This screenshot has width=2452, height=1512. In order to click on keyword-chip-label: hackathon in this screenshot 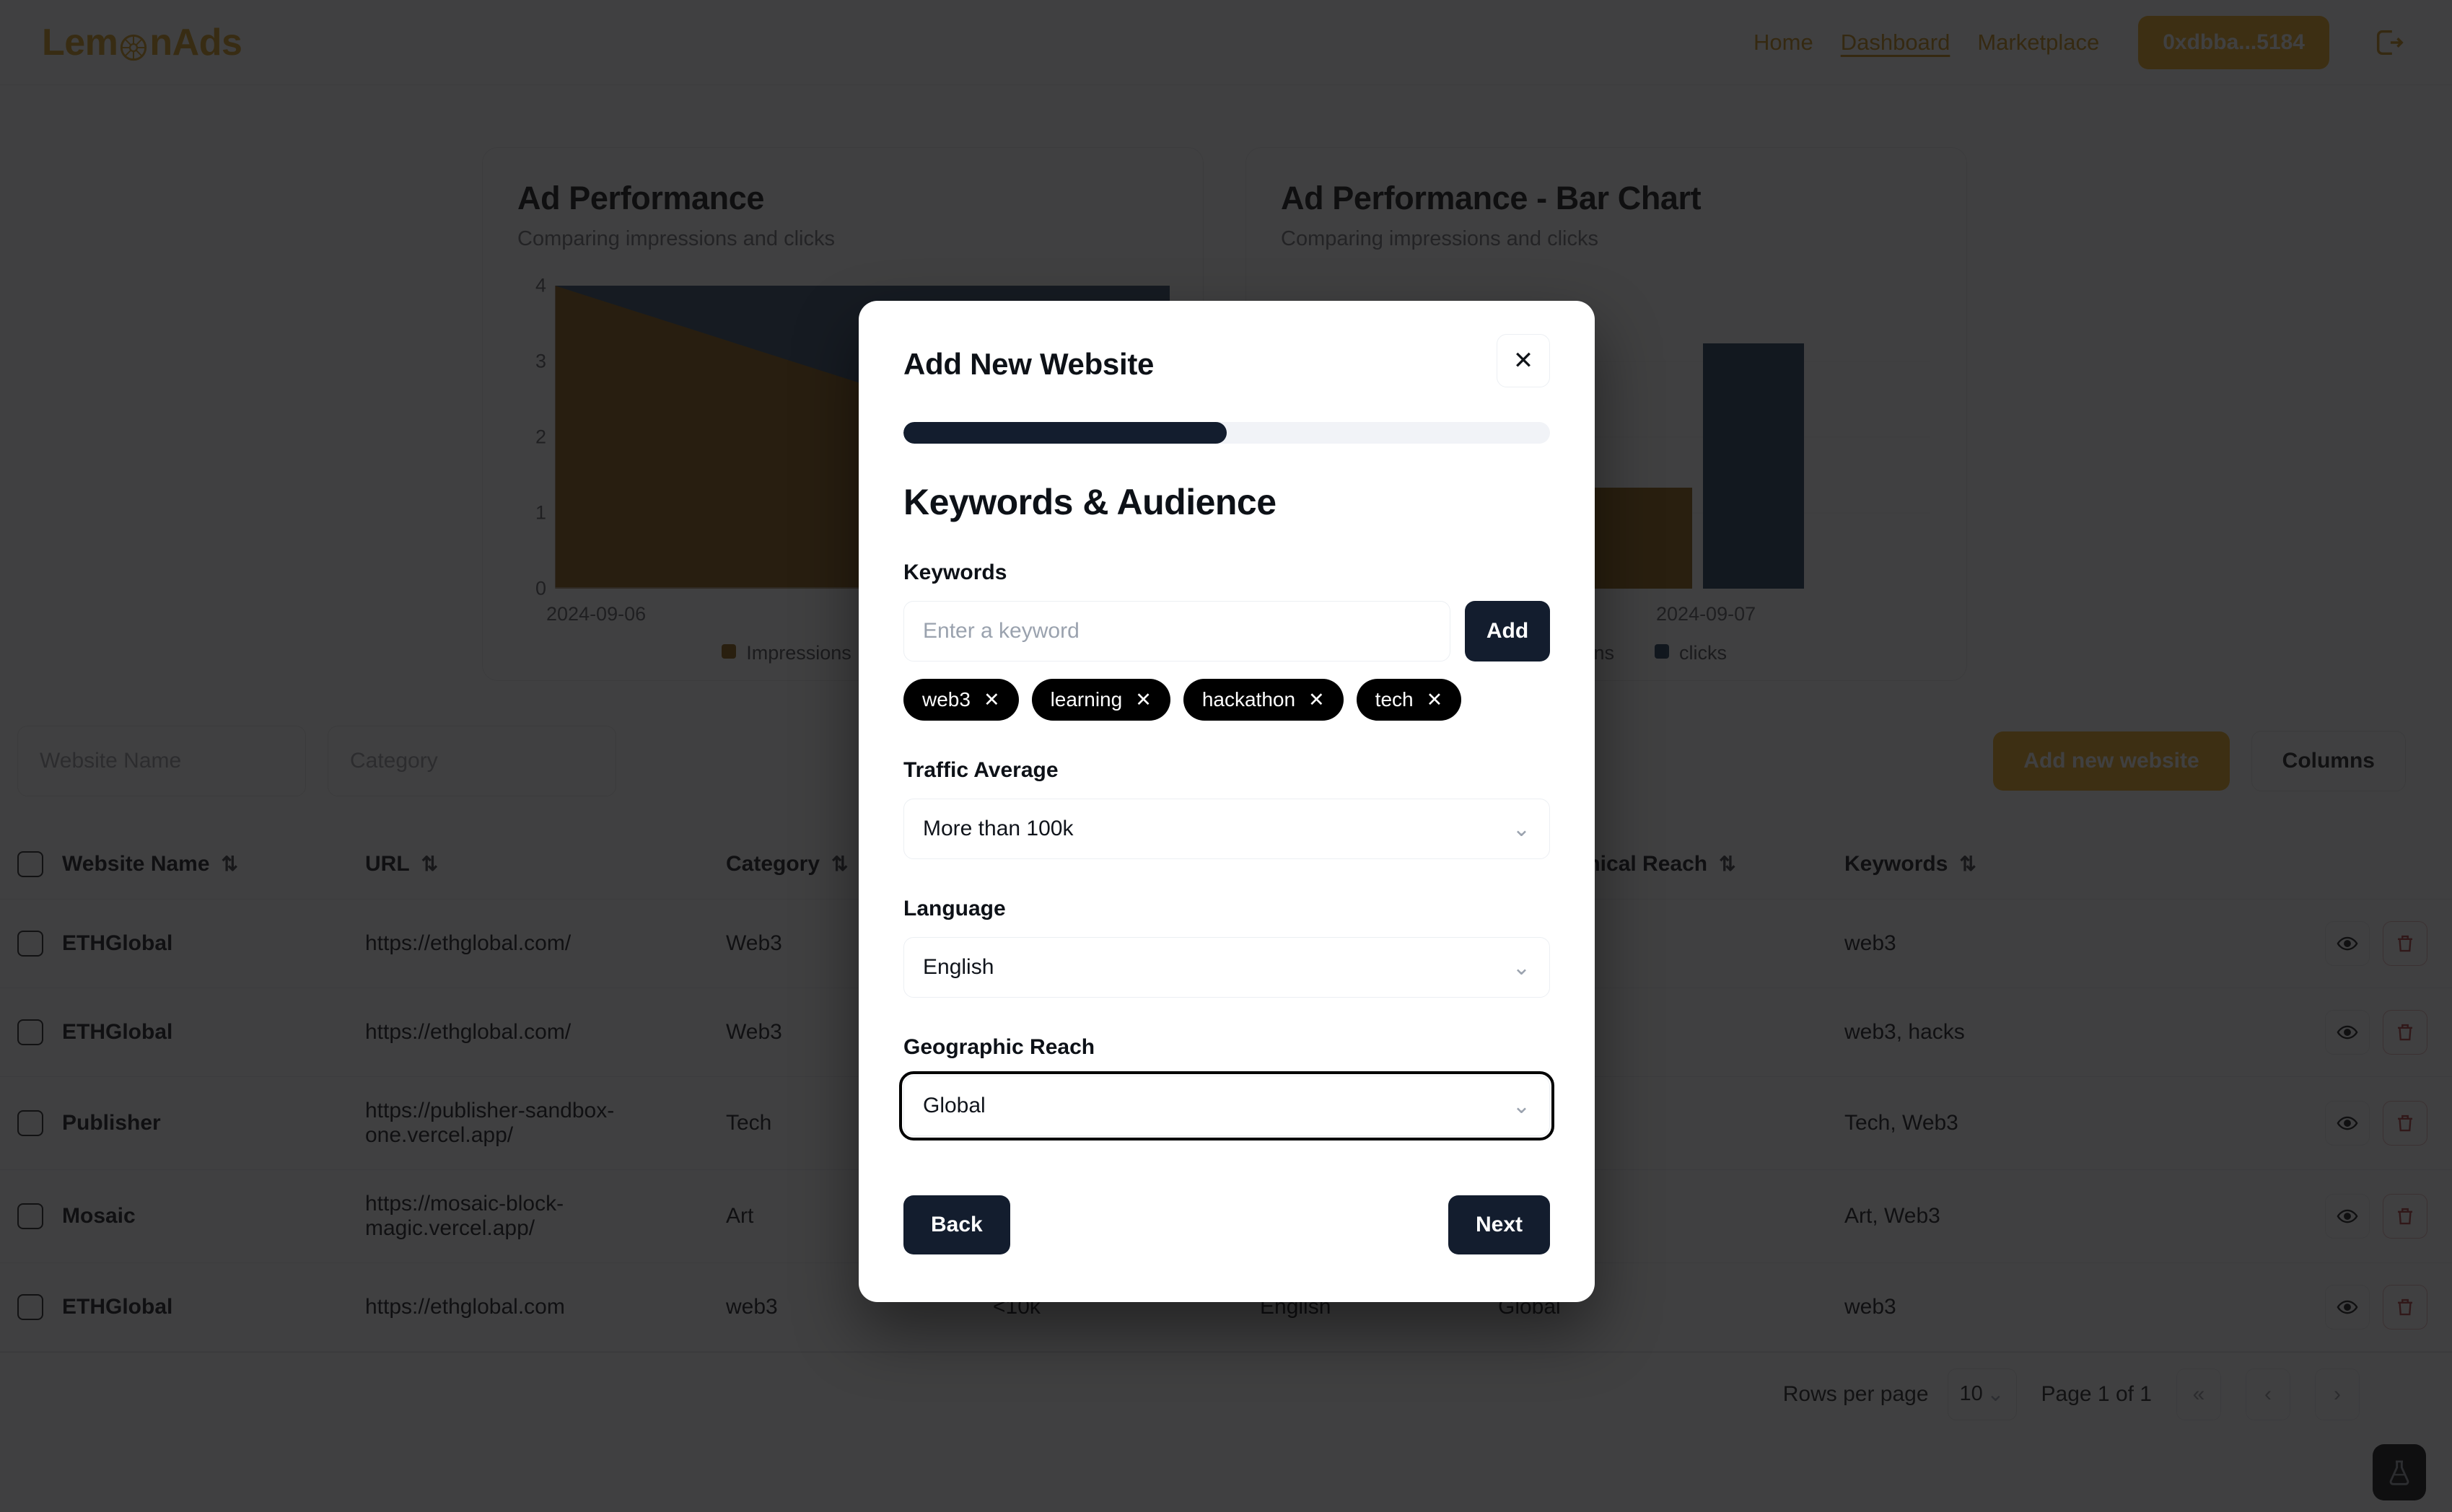, I will do `click(1248, 700)`.